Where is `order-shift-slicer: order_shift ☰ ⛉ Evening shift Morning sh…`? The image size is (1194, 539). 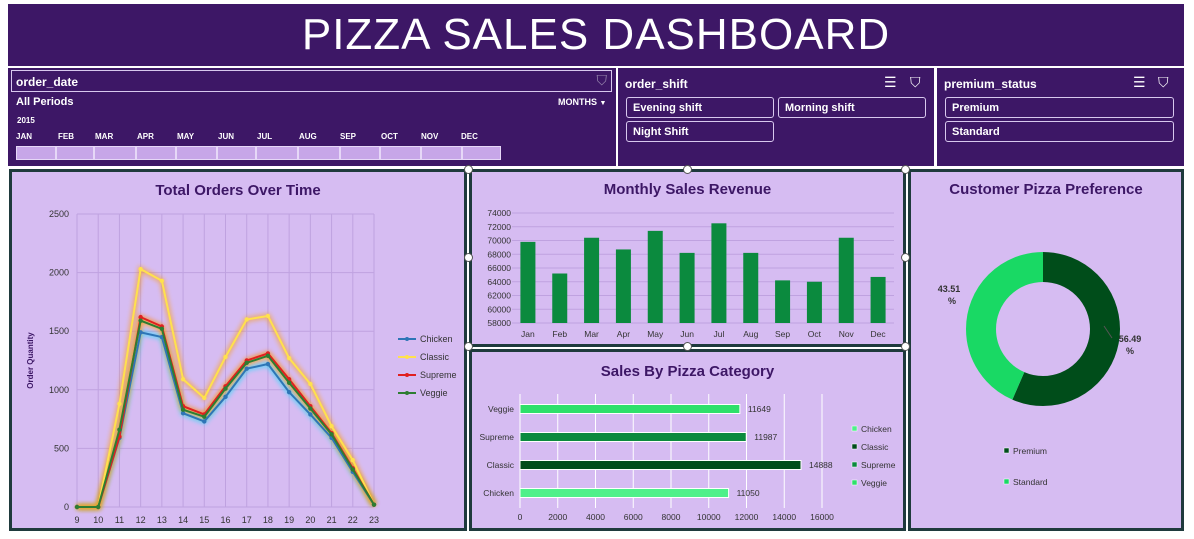 order-shift-slicer: order_shift ☰ ⛉ Evening shift Morning sh… is located at coordinates (776, 117).